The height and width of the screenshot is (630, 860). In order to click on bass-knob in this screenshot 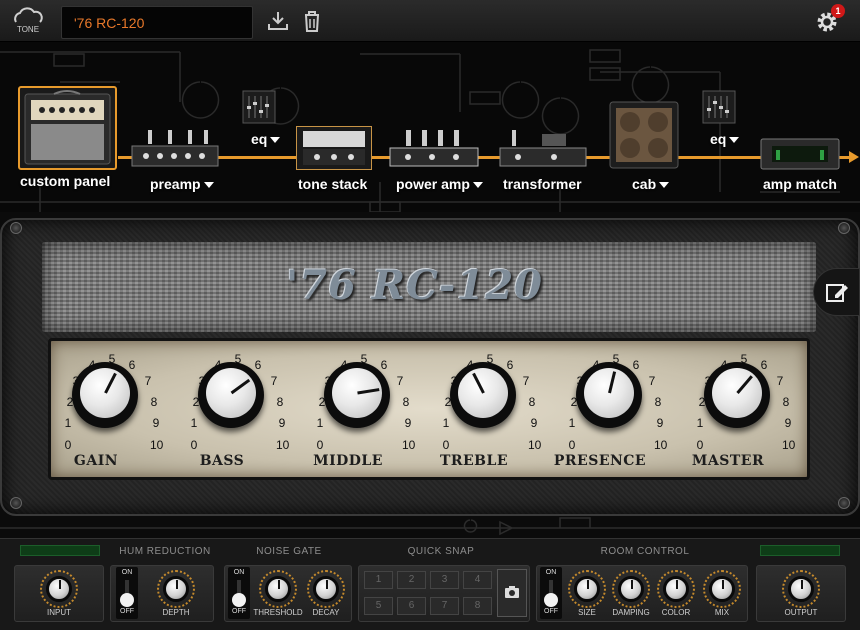, I will do `click(231, 395)`.